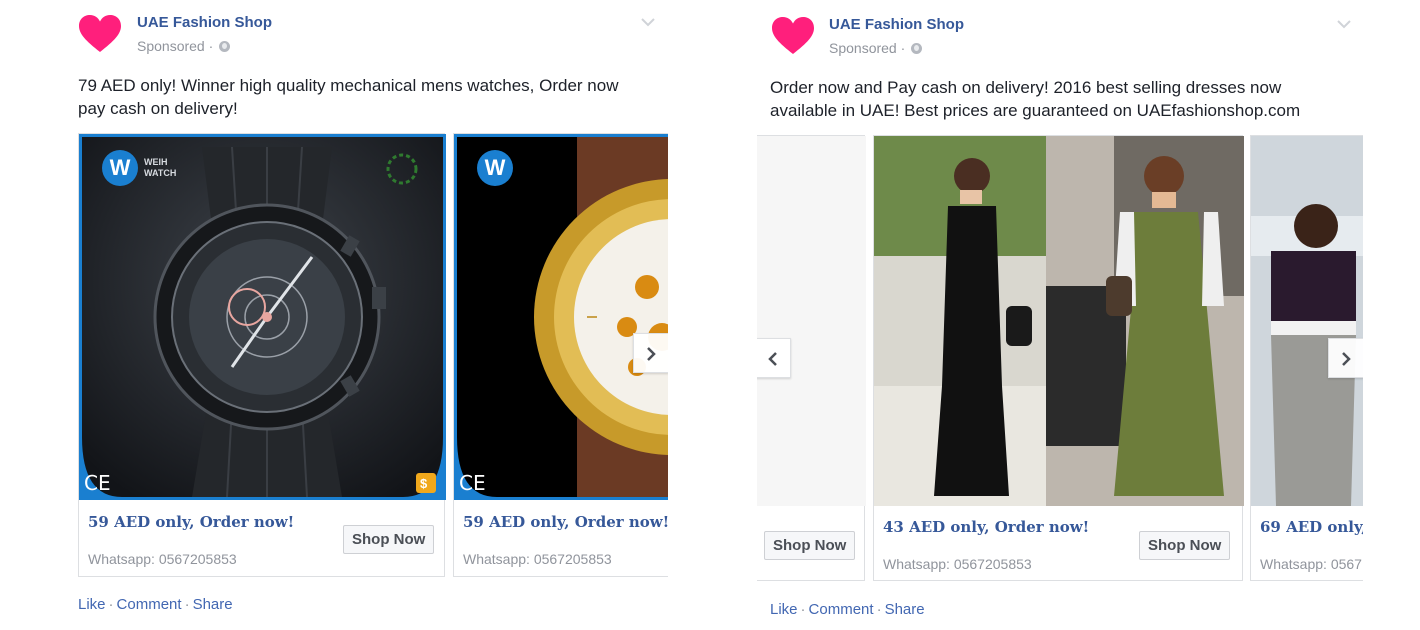  I want to click on card-image-watch-gold: W CE, so click(561, 317).